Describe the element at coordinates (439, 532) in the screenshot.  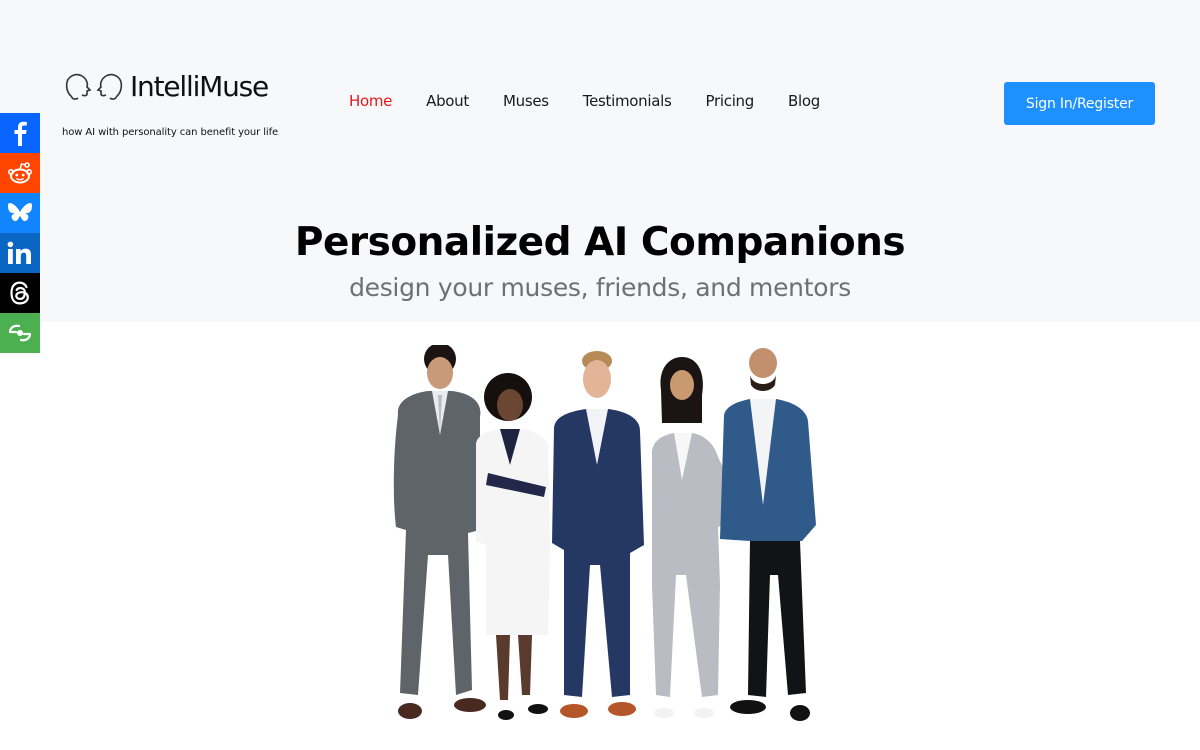
I see `person-grey-suit` at that location.